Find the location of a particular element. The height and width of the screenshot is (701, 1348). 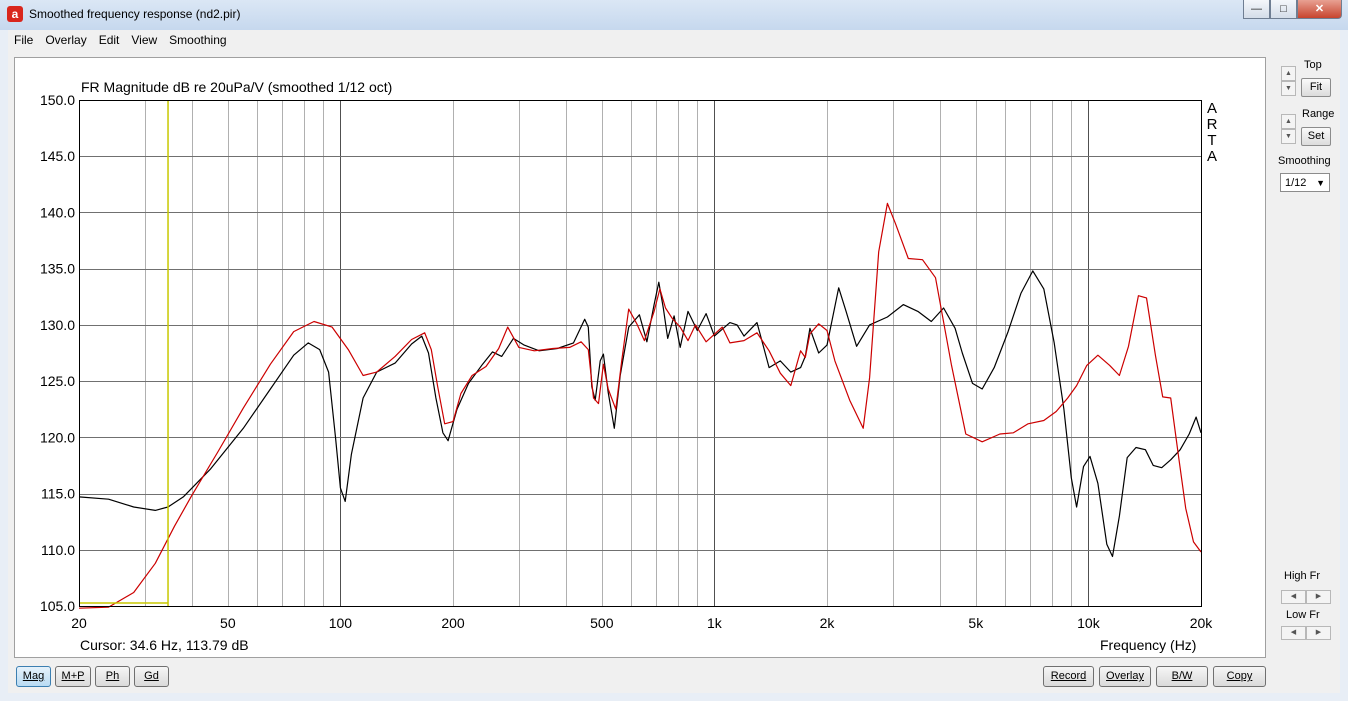

x-axis-label: Frequency (Hz) is located at coordinates (1148, 645).